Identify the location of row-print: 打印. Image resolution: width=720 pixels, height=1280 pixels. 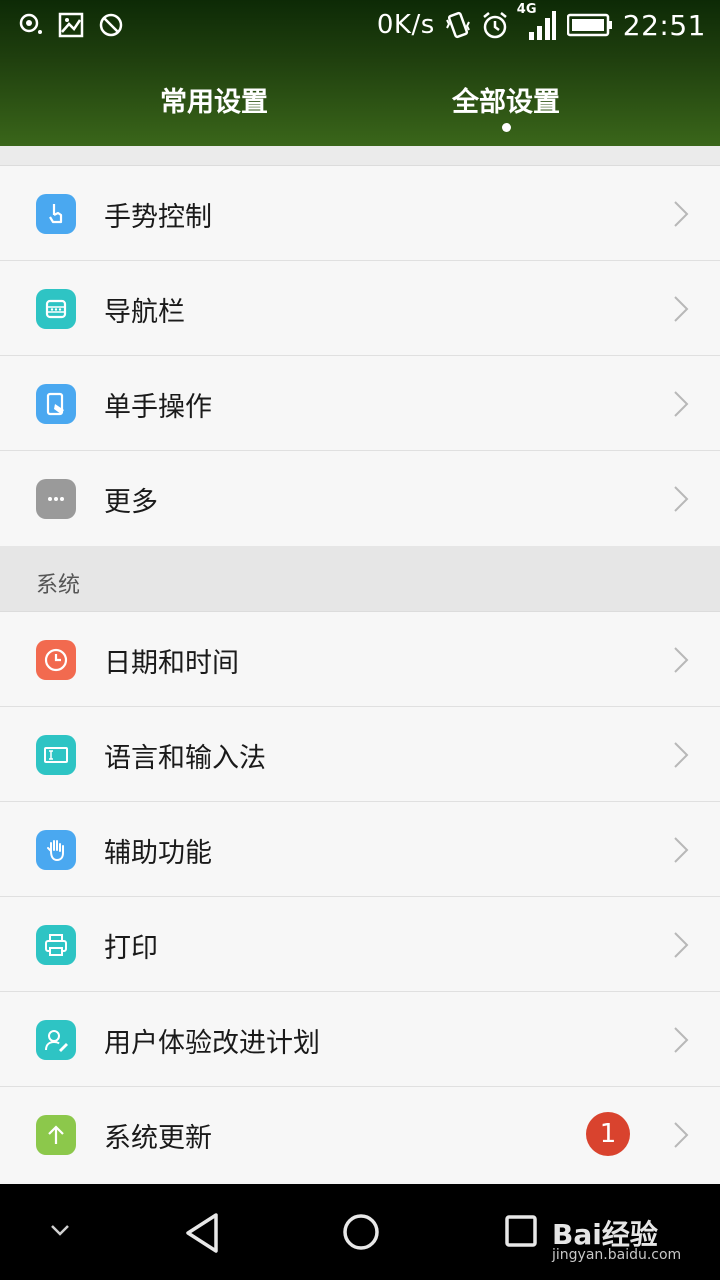
(360, 944).